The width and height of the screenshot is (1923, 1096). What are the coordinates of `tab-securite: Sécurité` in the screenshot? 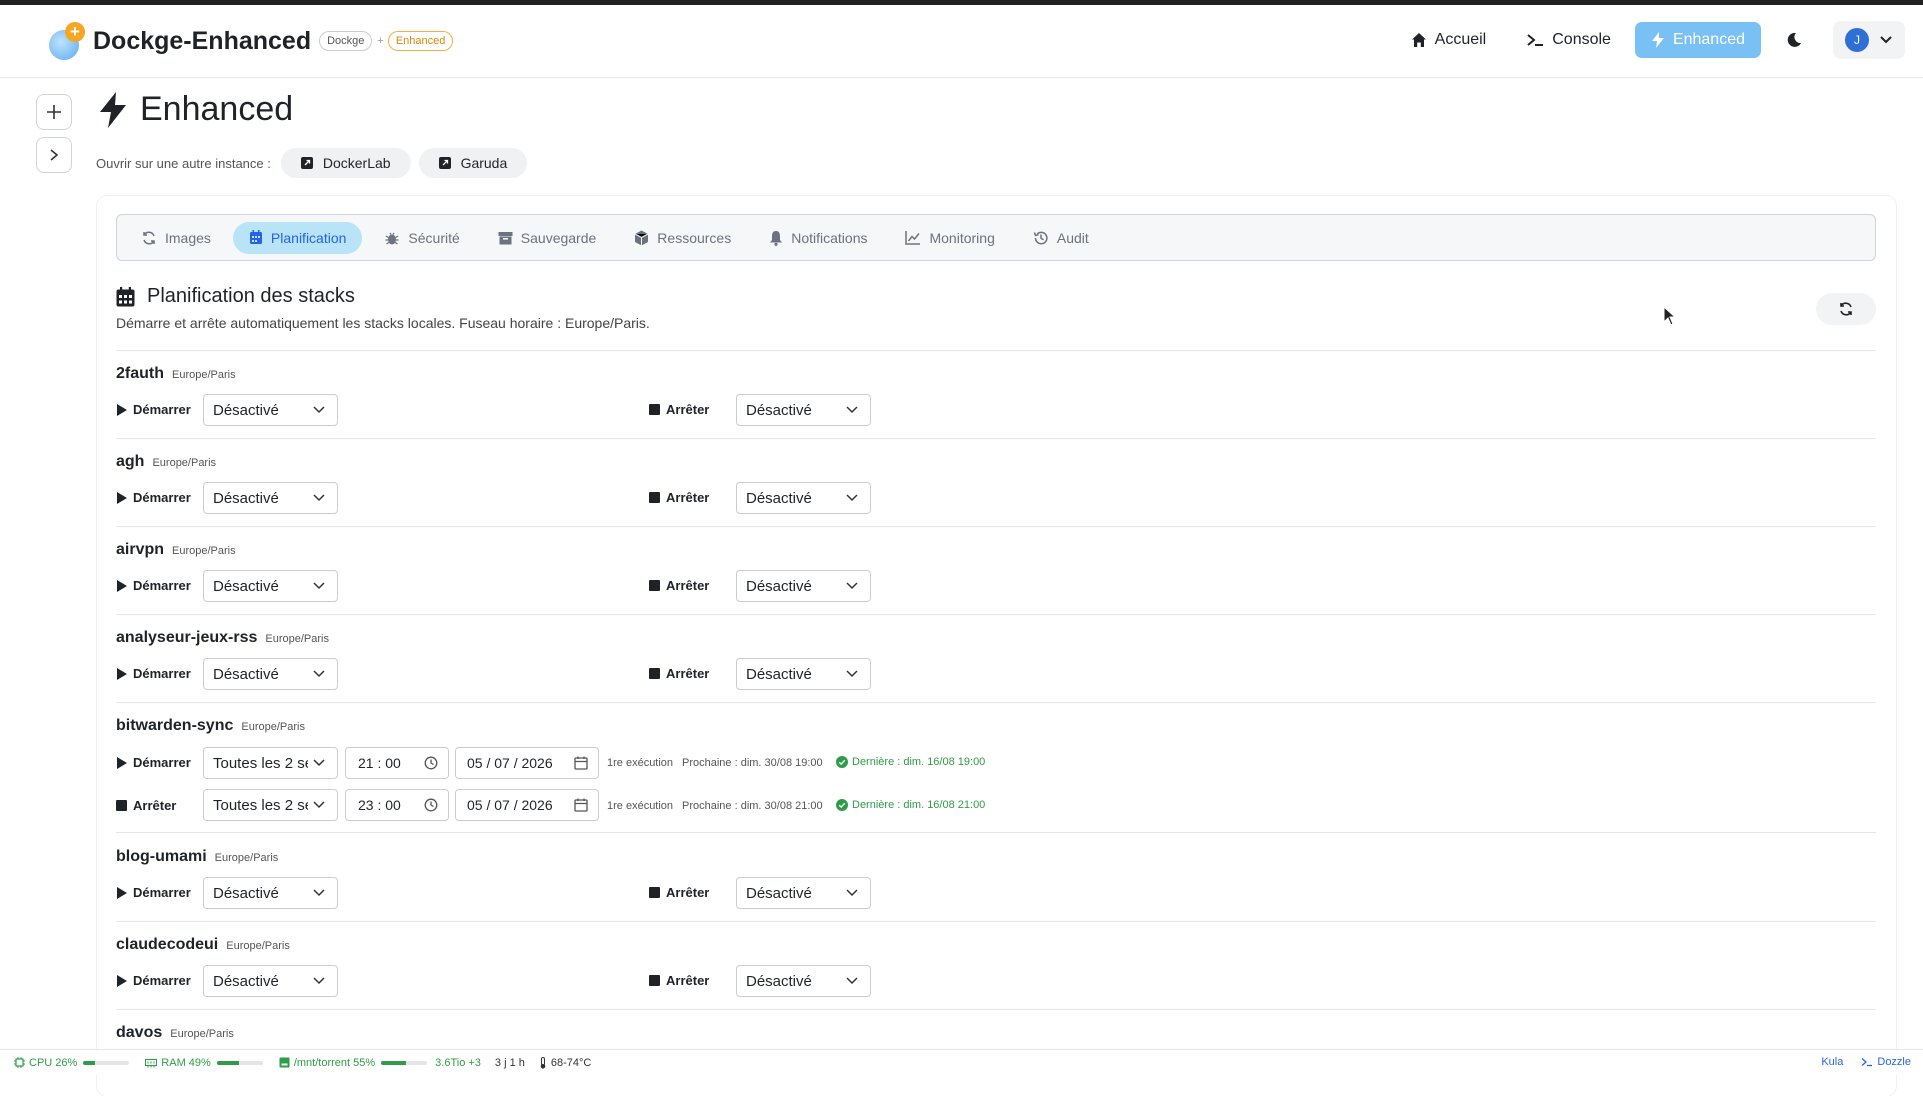 It's located at (421, 238).